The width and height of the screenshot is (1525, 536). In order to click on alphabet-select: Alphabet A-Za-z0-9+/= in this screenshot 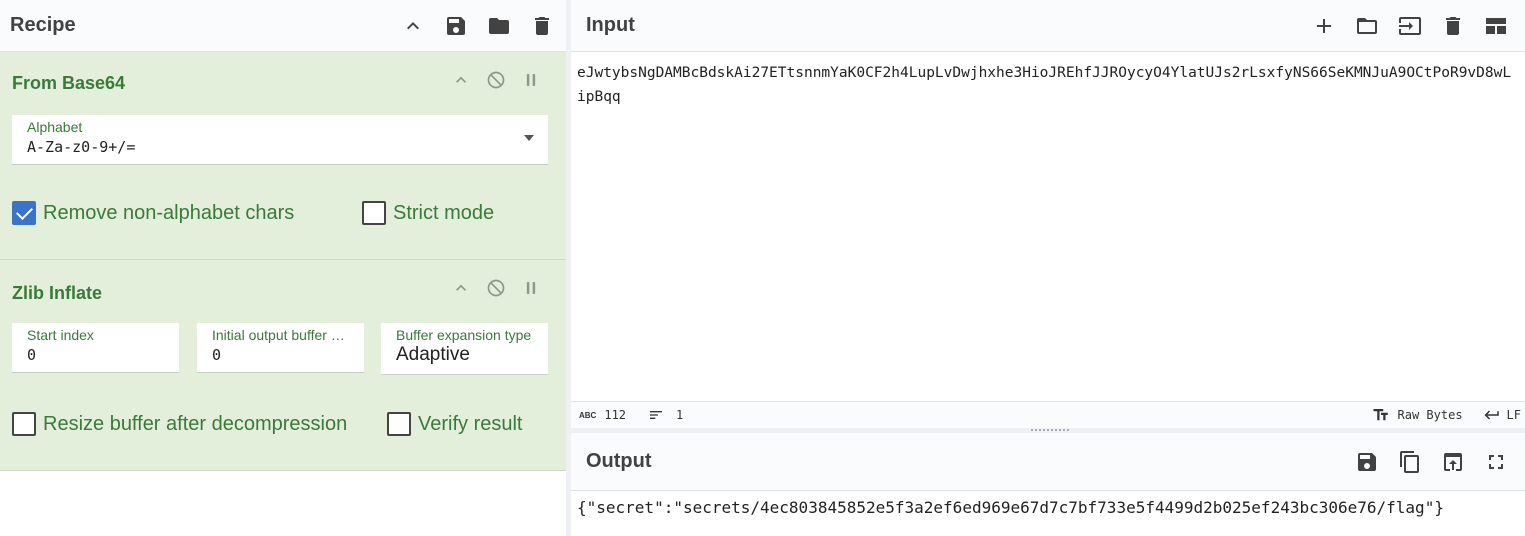, I will do `click(280, 140)`.